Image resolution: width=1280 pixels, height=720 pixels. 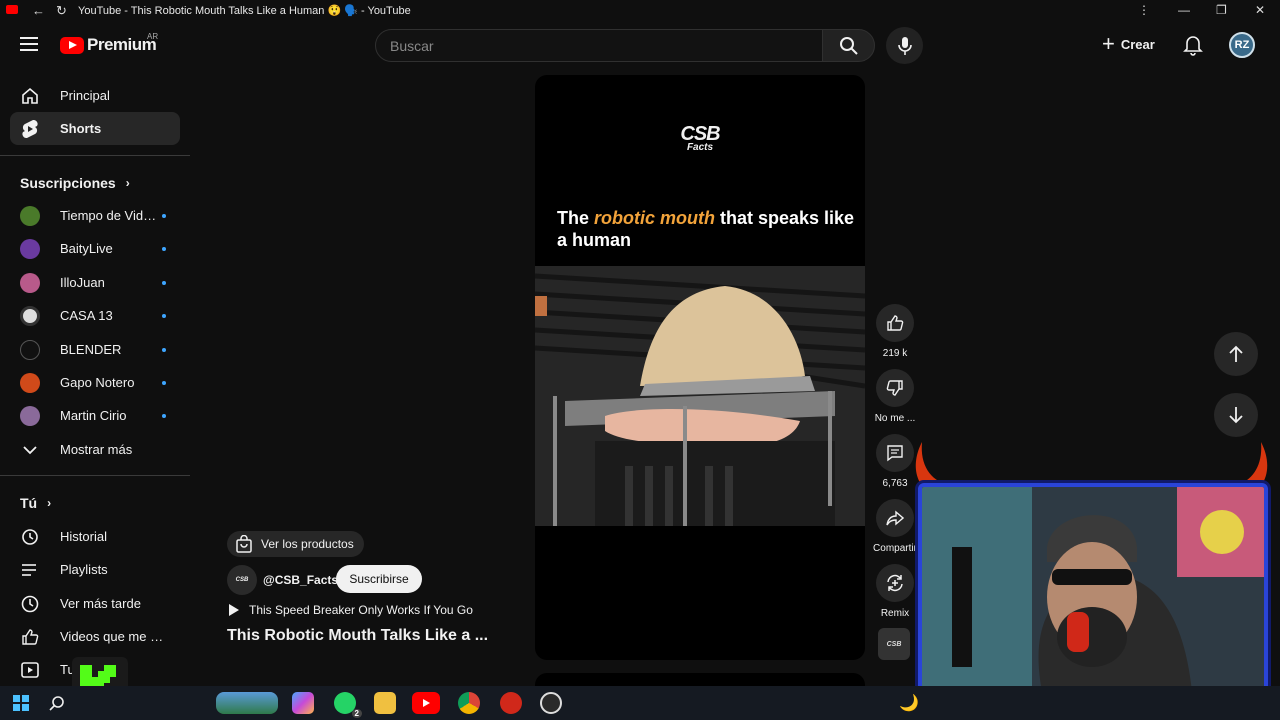 What do you see at coordinates (1260, 10) in the screenshot?
I see `close-button: ✕` at bounding box center [1260, 10].